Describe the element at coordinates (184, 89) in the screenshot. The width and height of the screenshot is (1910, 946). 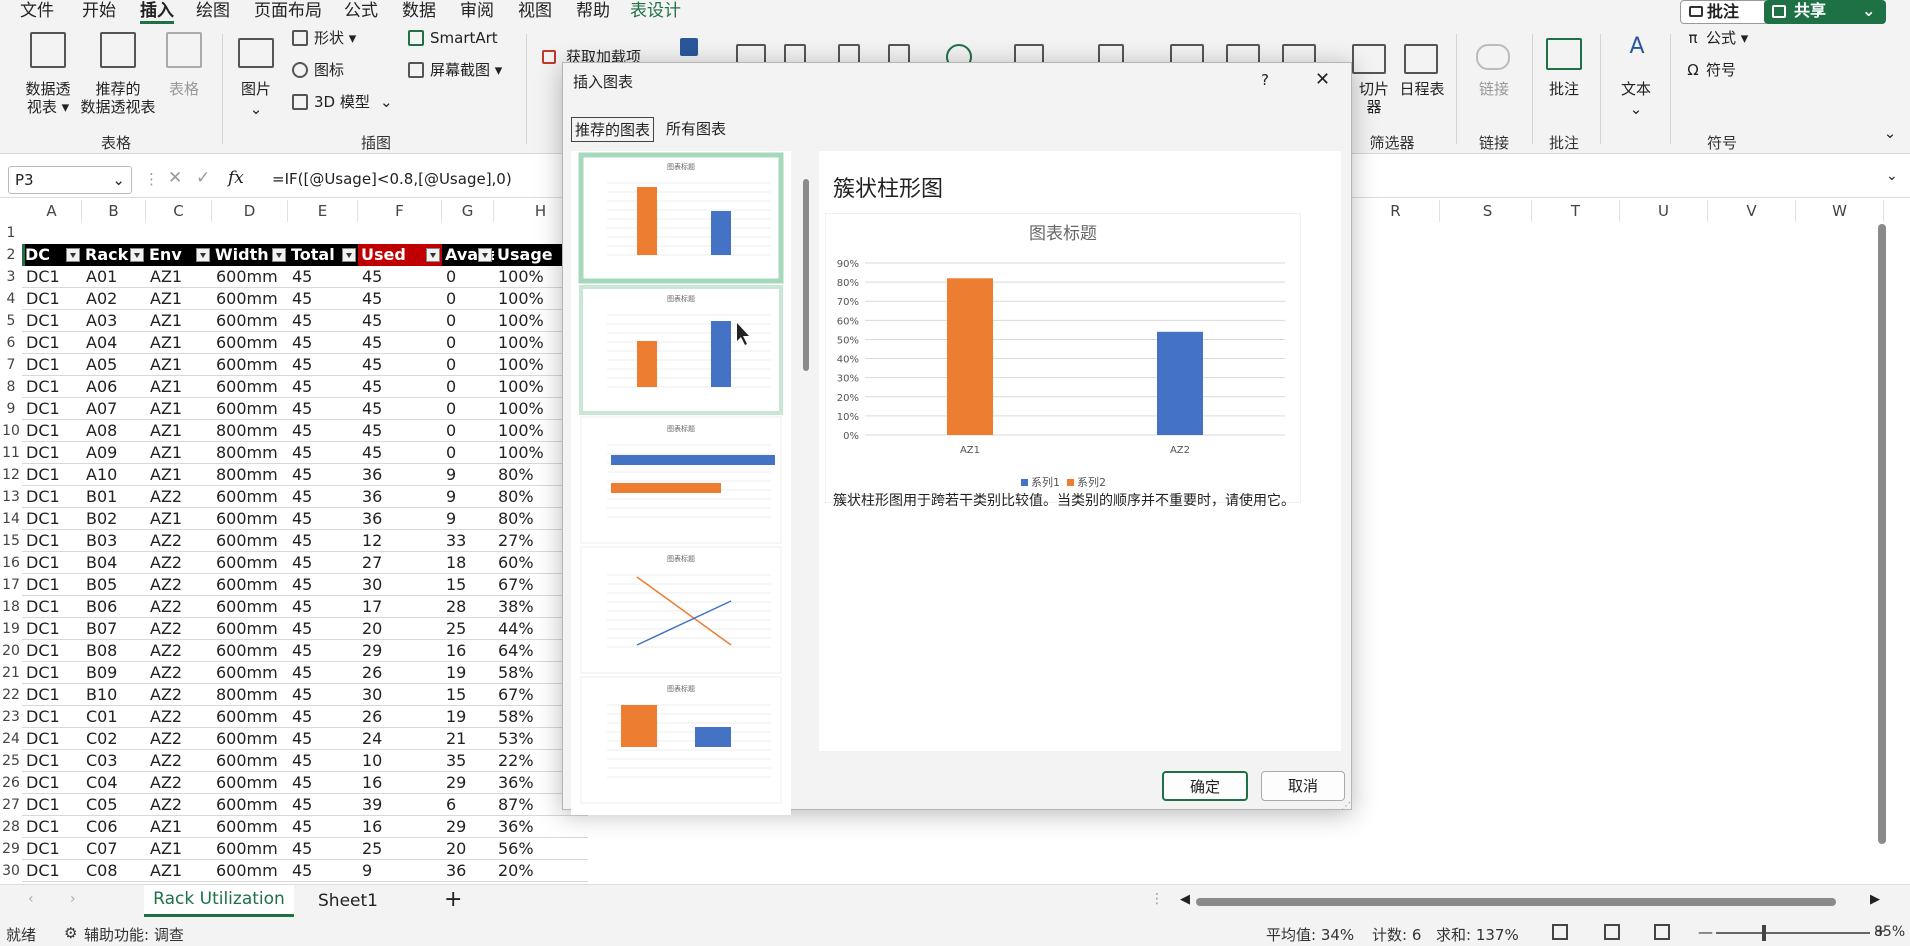
I see `table-button: 表格` at that location.